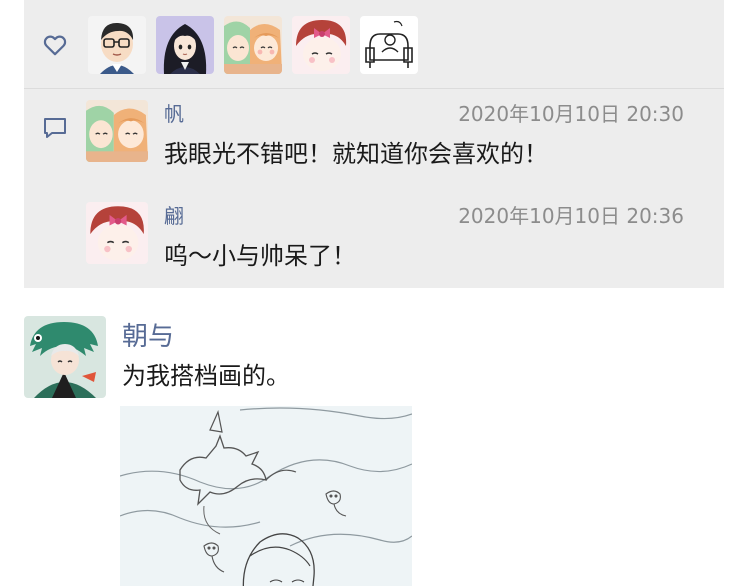 This screenshot has height=586, width=750. What do you see at coordinates (356, 154) in the screenshot?
I see `comment-text: 我眼光不错吧！就知道你会喜欢的！` at bounding box center [356, 154].